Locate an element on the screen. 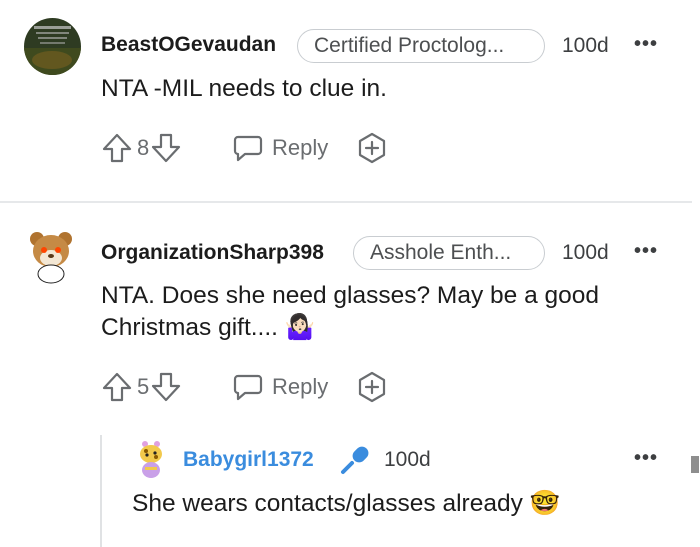  vote-count: 5 is located at coordinates (143, 386).